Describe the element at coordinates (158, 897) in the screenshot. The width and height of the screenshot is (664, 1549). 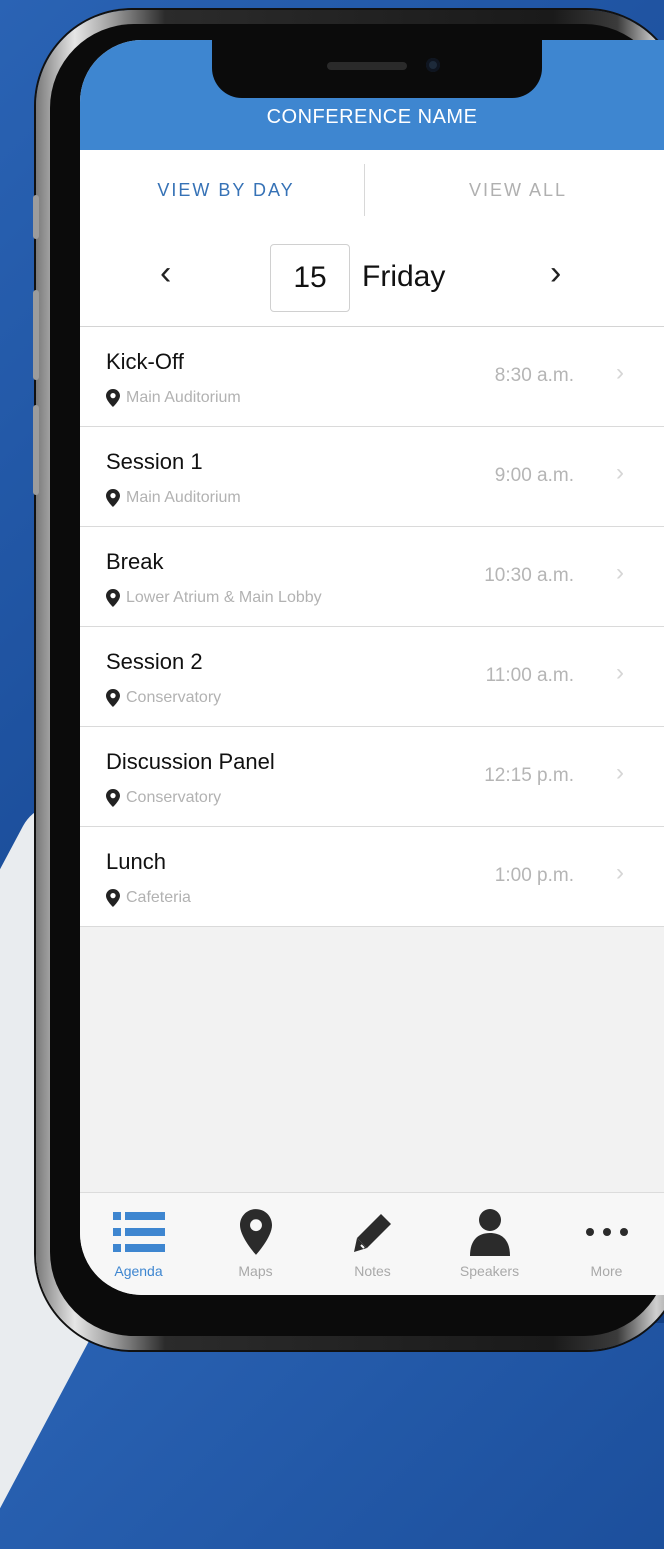
I see `location-text: Cafeteria` at that location.